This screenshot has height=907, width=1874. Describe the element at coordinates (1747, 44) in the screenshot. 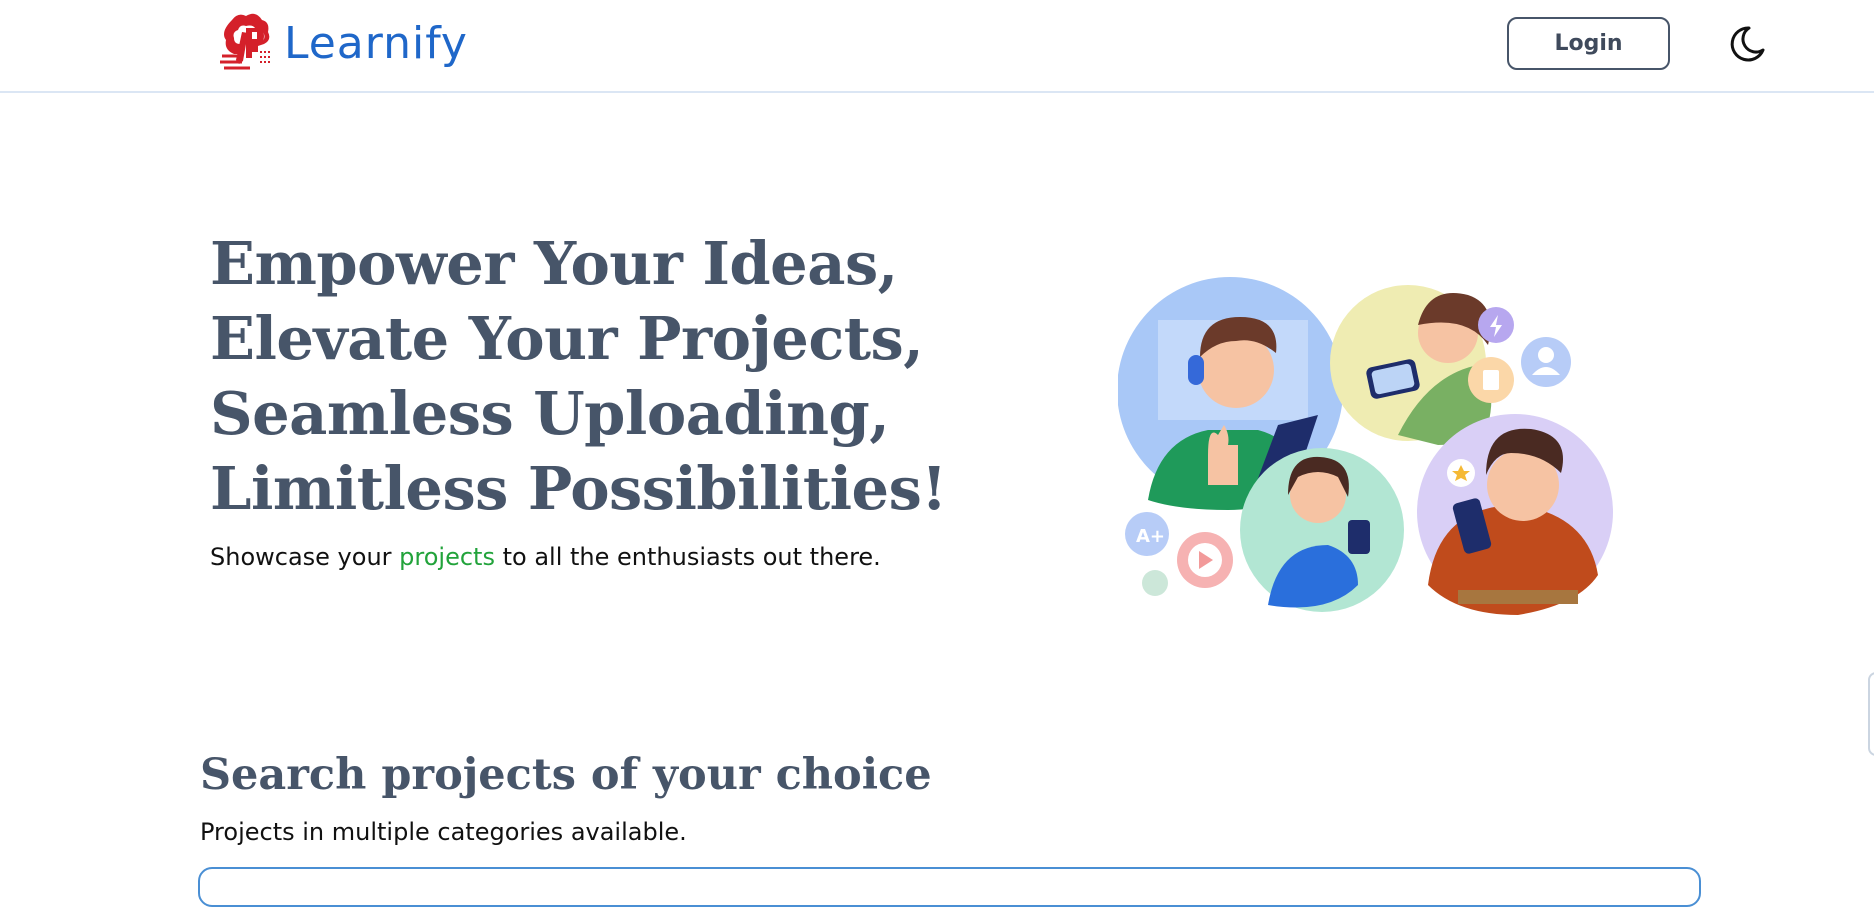

I see `moon-icon` at that location.